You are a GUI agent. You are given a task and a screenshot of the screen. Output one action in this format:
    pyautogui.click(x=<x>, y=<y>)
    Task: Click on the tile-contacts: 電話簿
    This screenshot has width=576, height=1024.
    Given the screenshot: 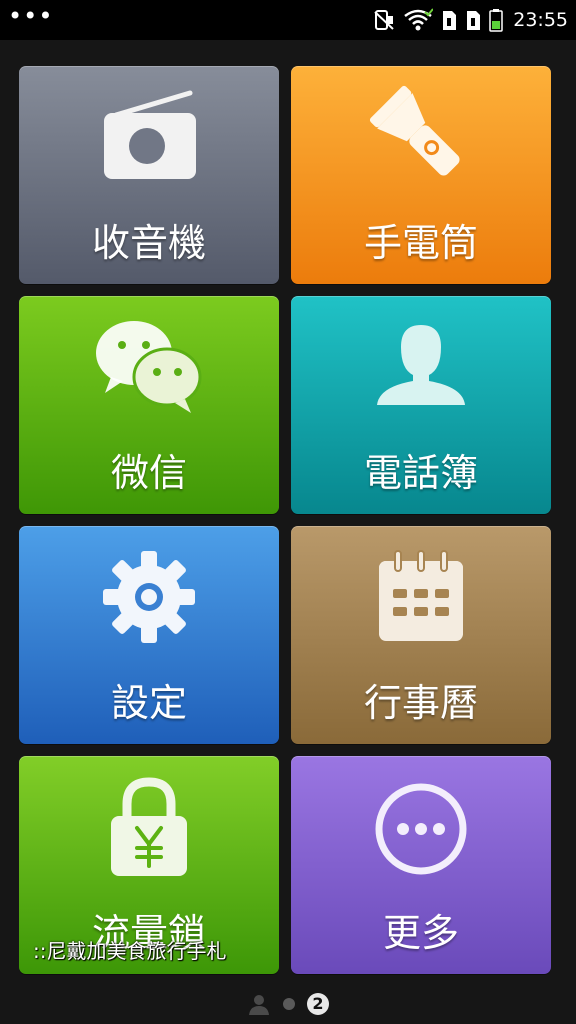 What is the action you would take?
    pyautogui.click(x=421, y=405)
    